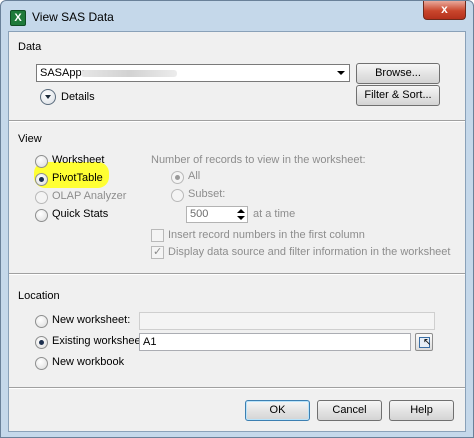 Image resolution: width=474 pixels, height=438 pixels. I want to click on radio-new-worksheet, so click(41, 321).